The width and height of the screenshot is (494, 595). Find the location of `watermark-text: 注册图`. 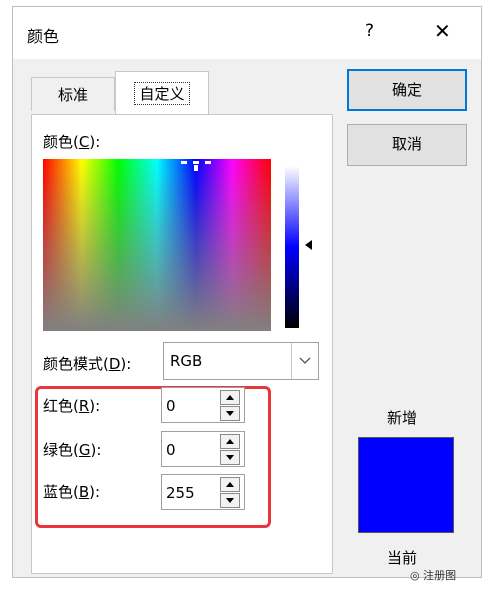

watermark-text: 注册图 is located at coordinates (440, 575).